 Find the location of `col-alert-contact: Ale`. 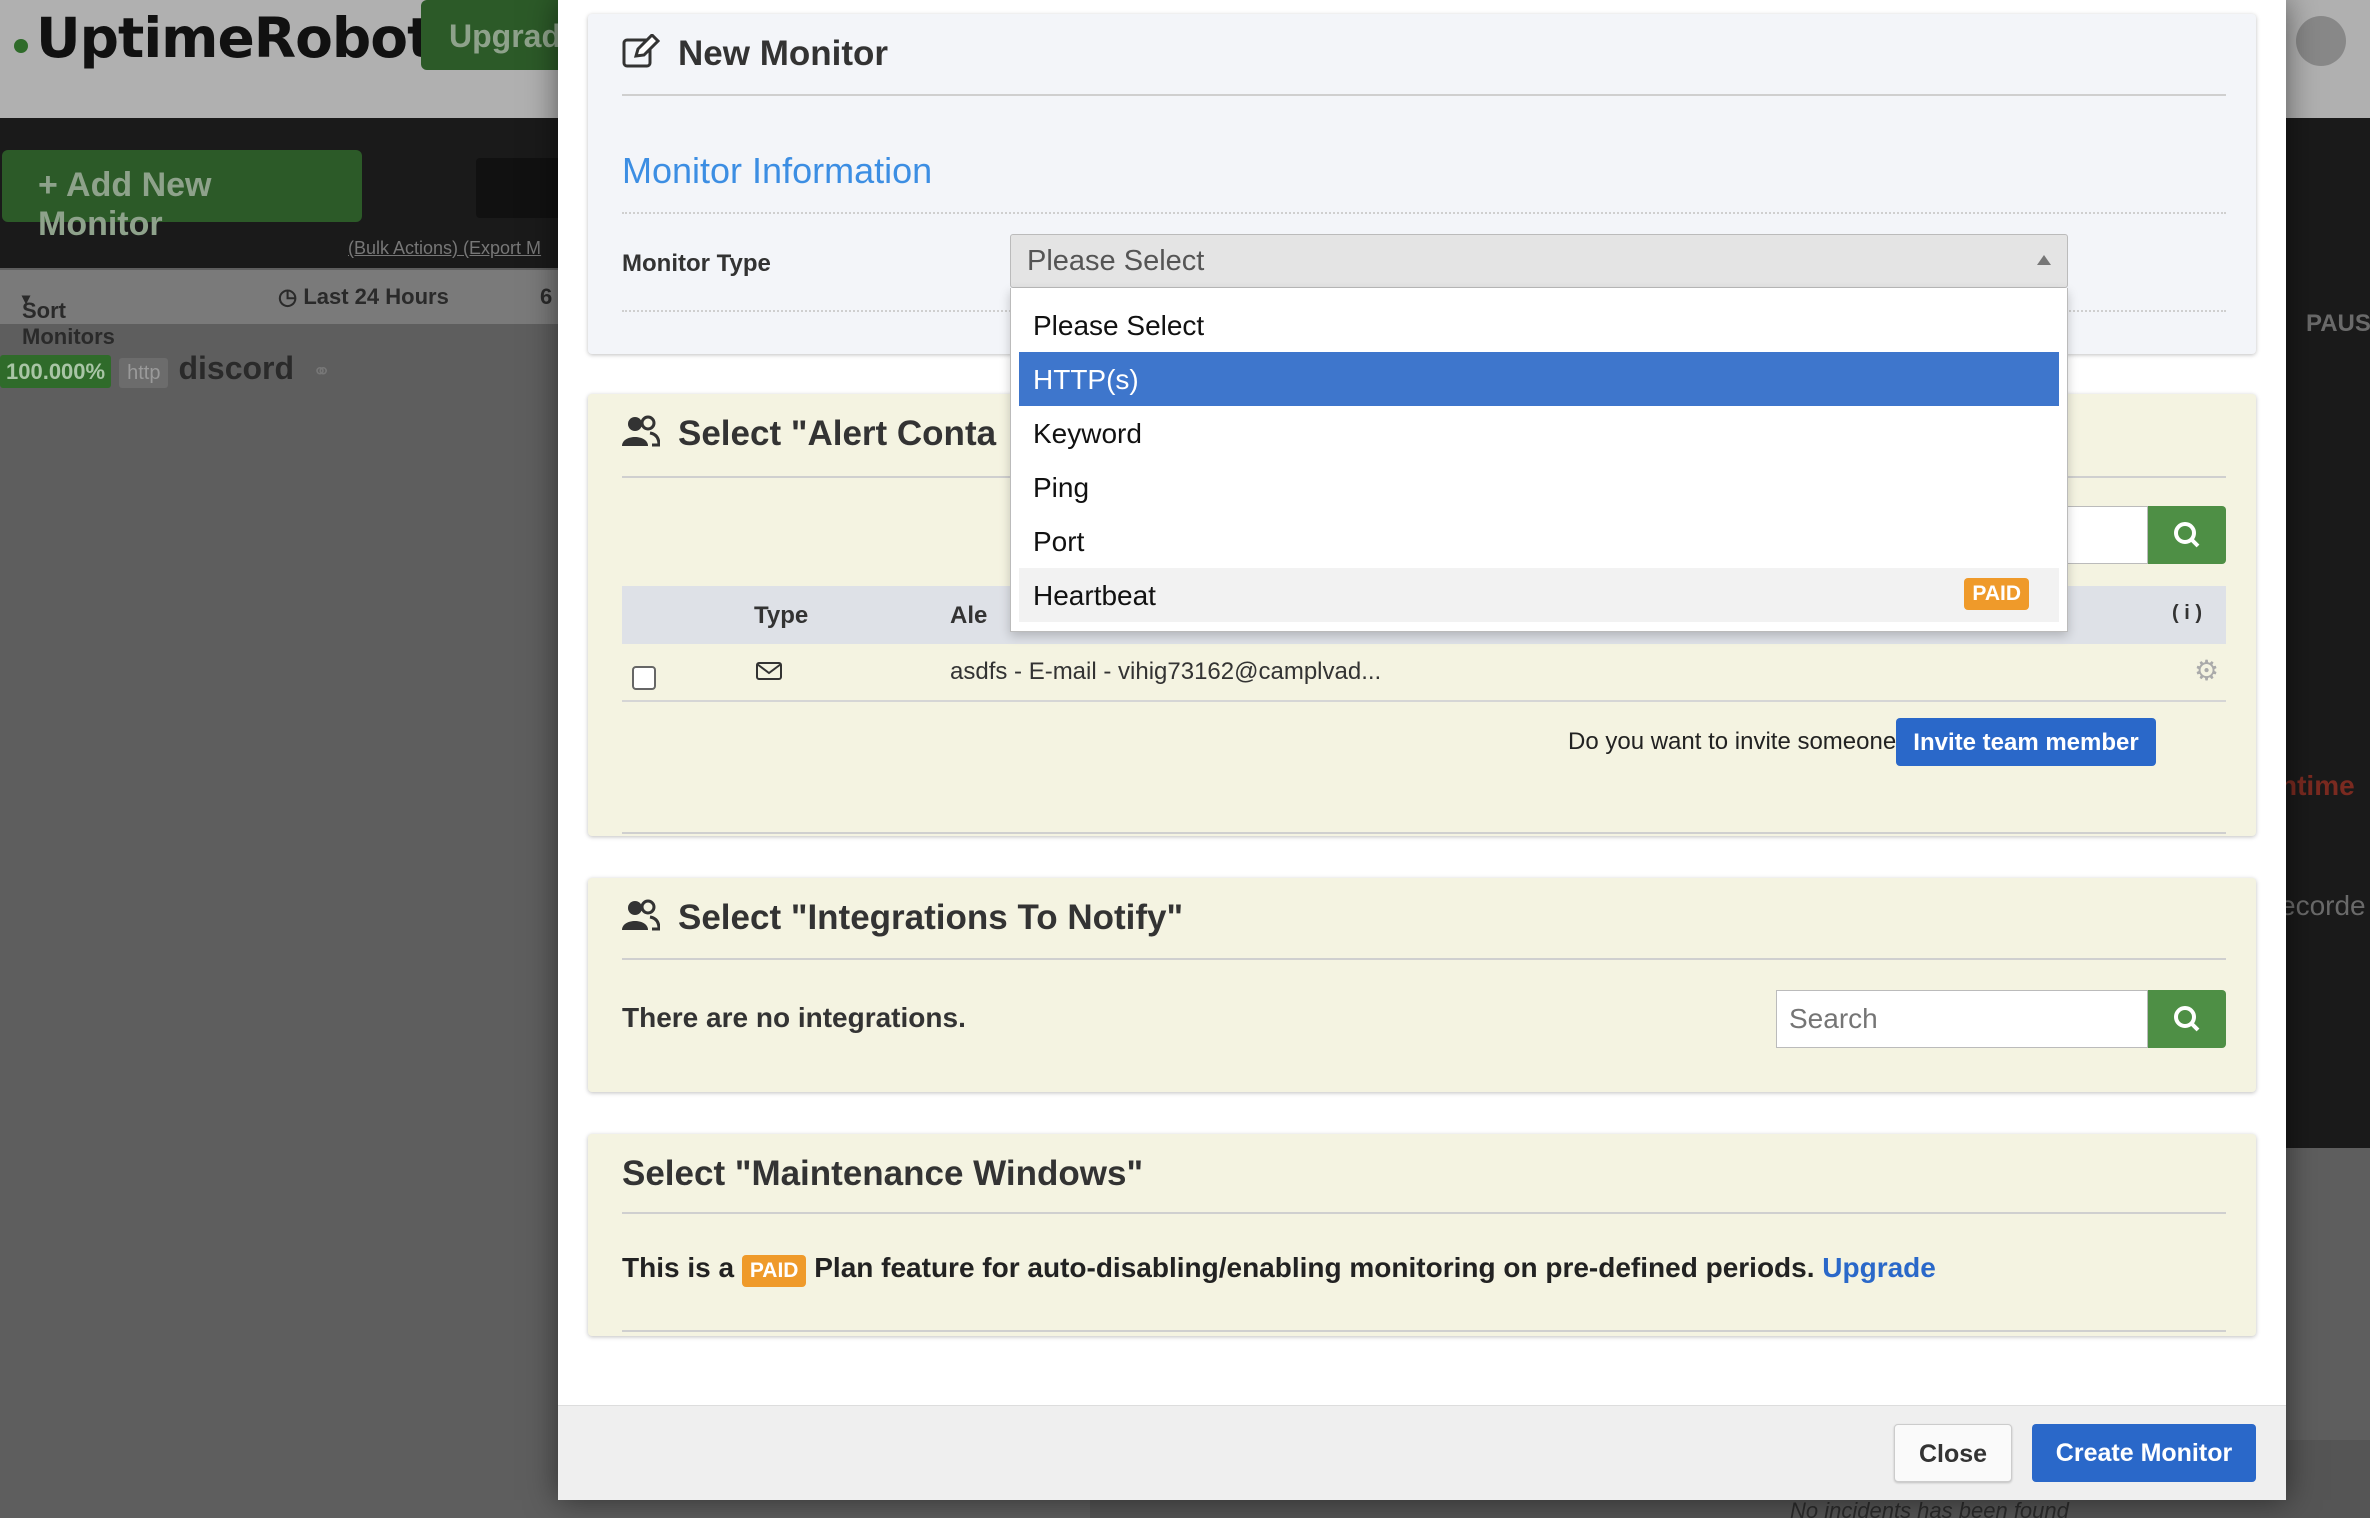

col-alert-contact: Ale is located at coordinates (969, 615).